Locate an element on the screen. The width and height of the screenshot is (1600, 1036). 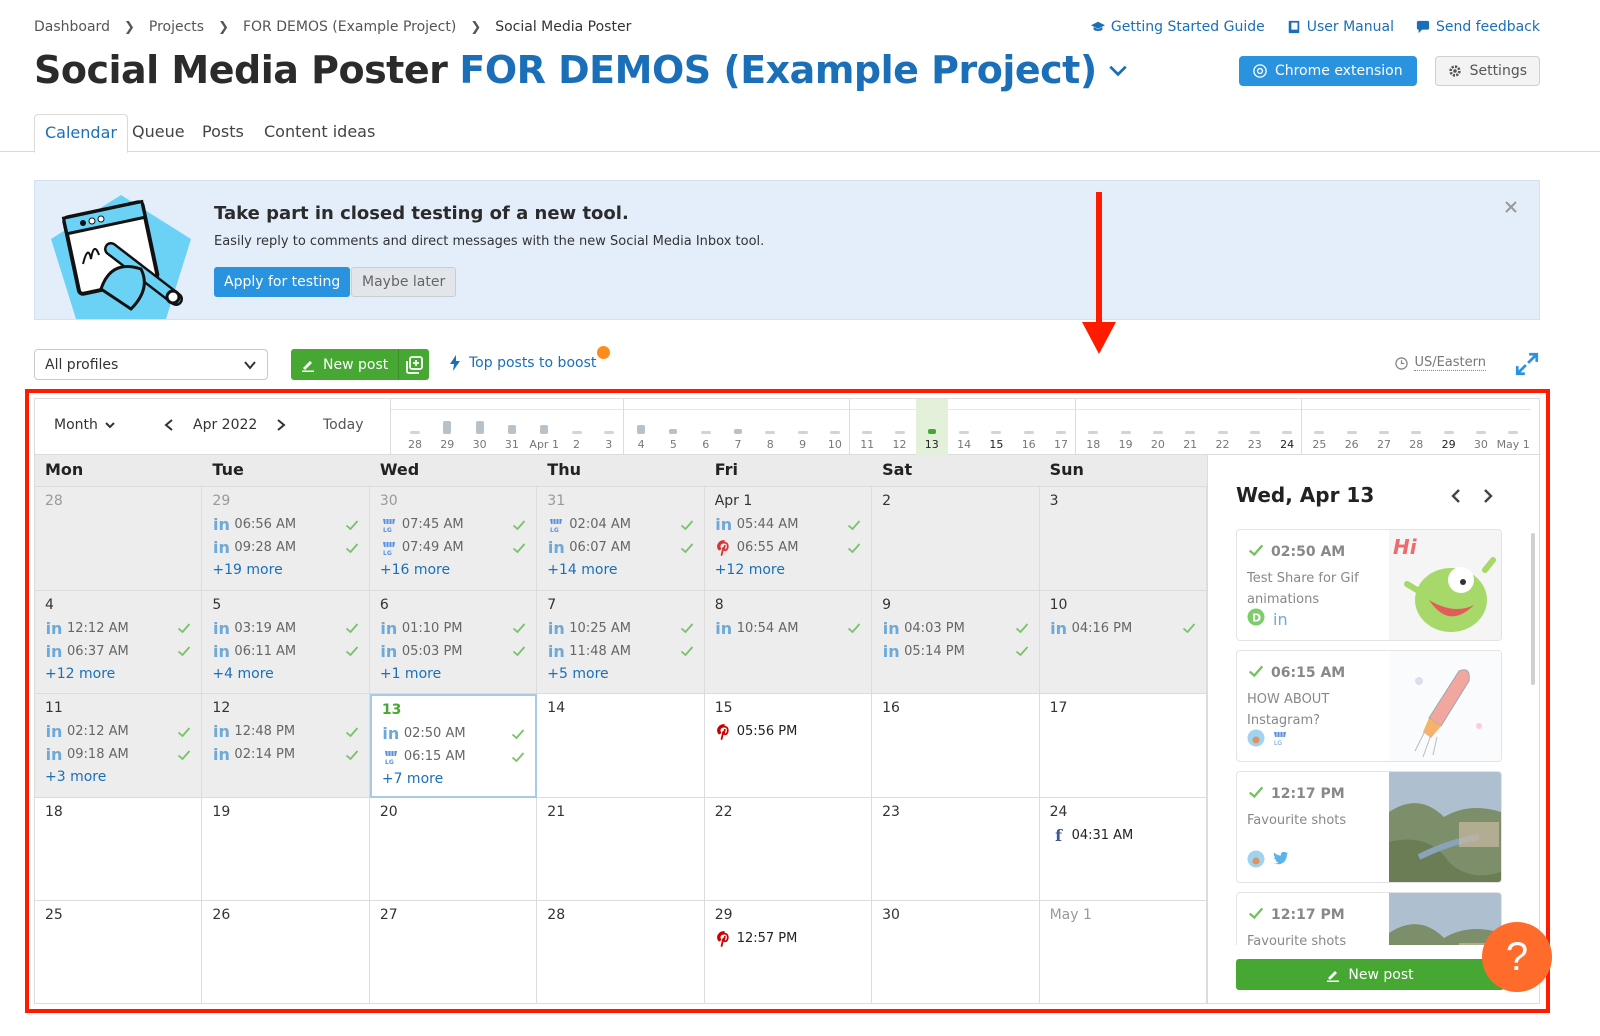
day-cell: 2 is located at coordinates (956, 539).